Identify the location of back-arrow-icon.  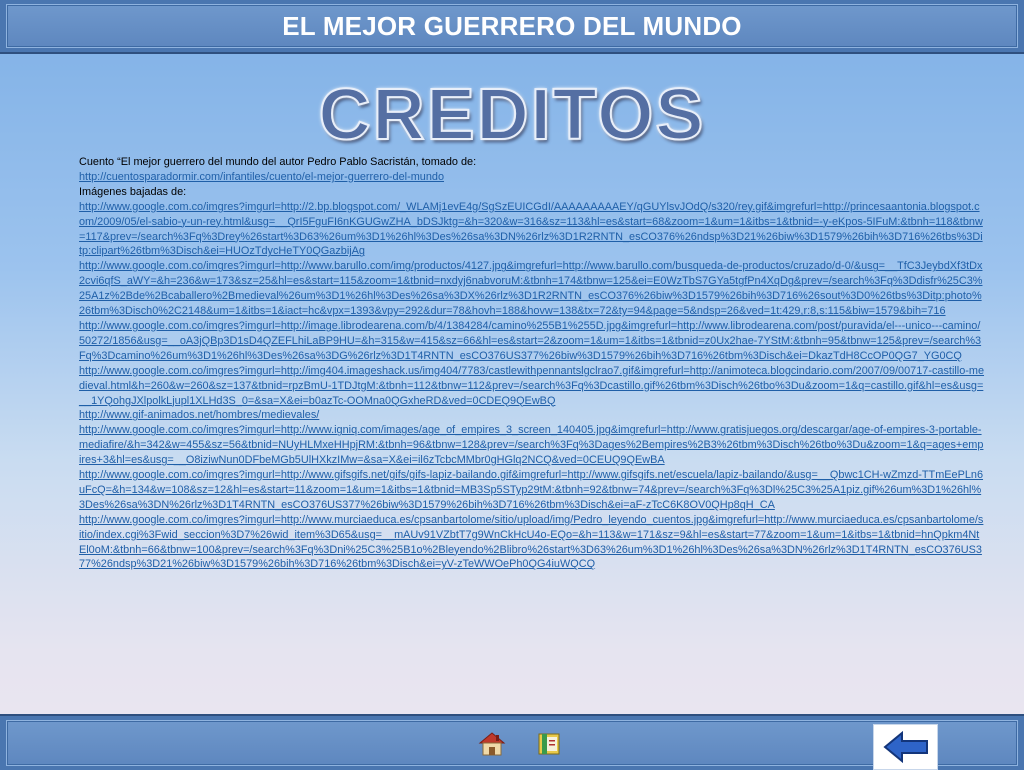
(905, 747).